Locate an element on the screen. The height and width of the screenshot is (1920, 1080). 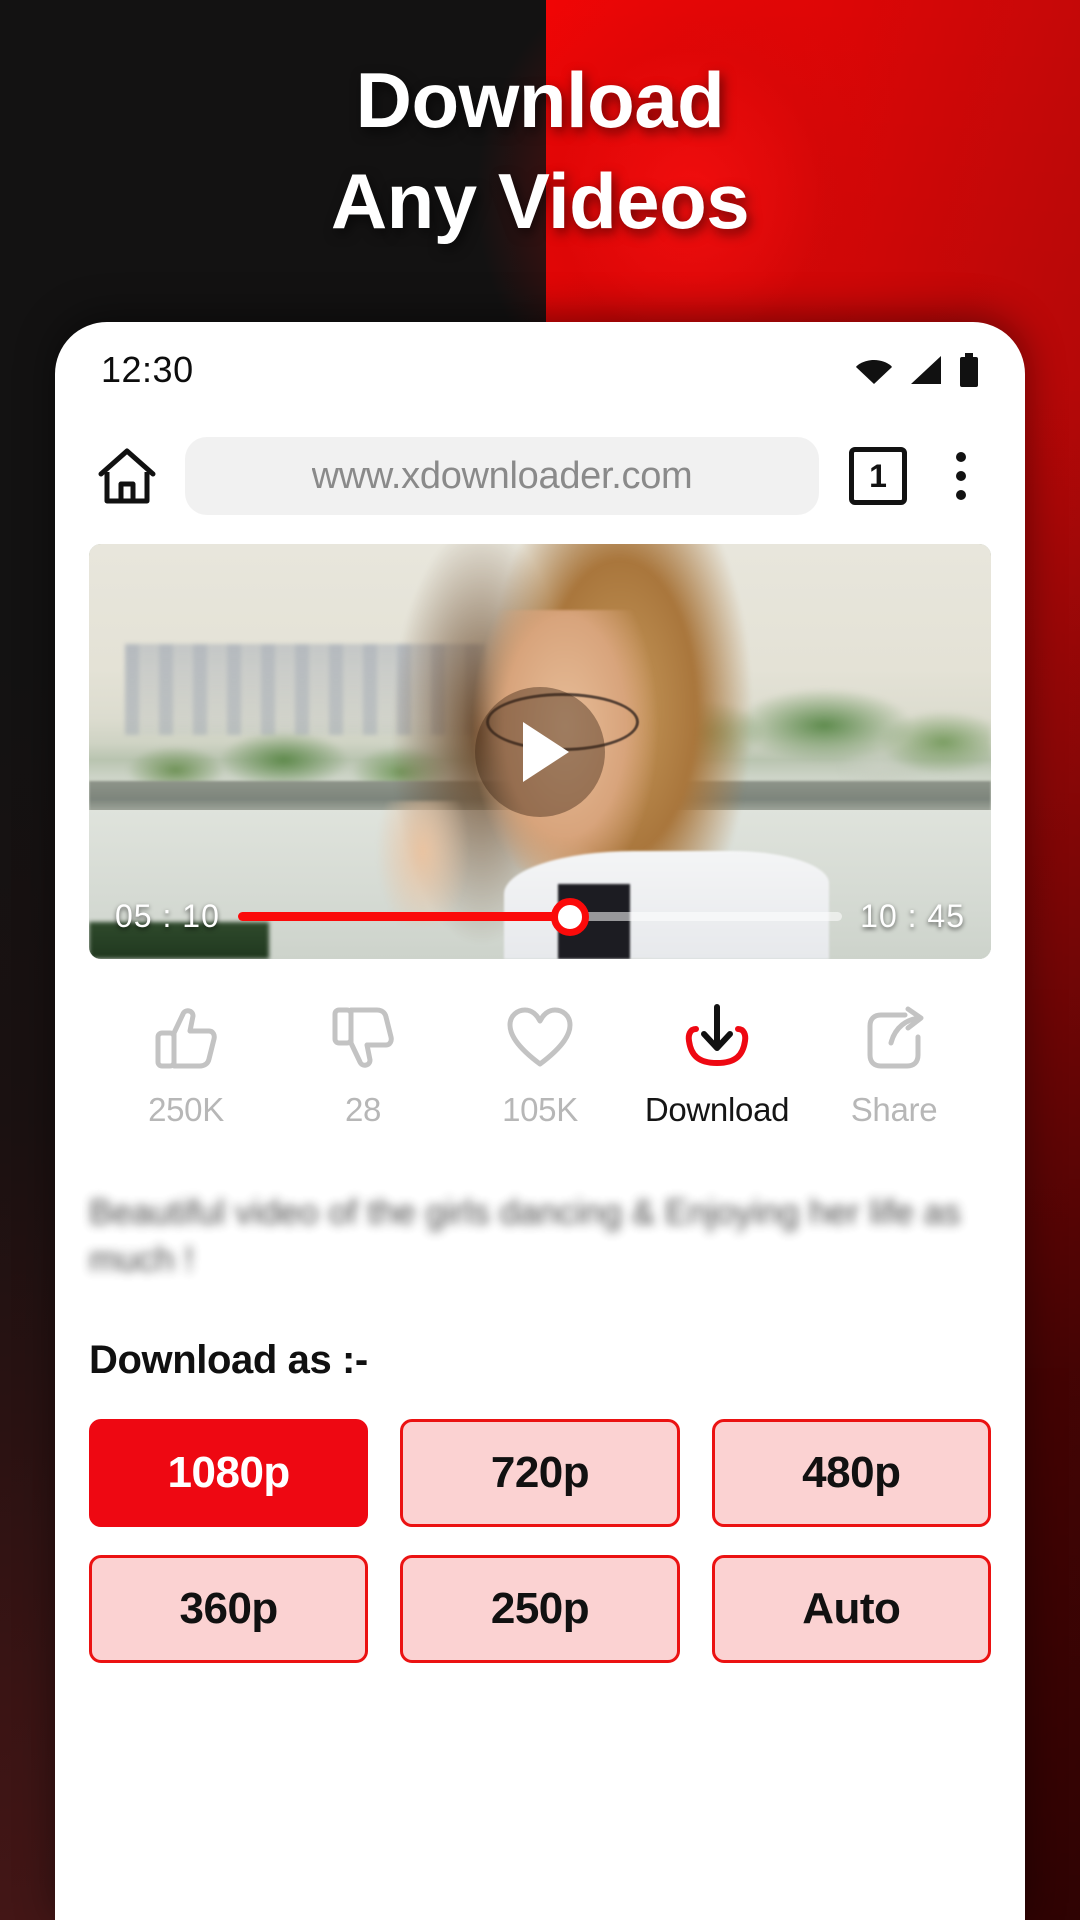
download-action: Download is located at coordinates (717, 1065).